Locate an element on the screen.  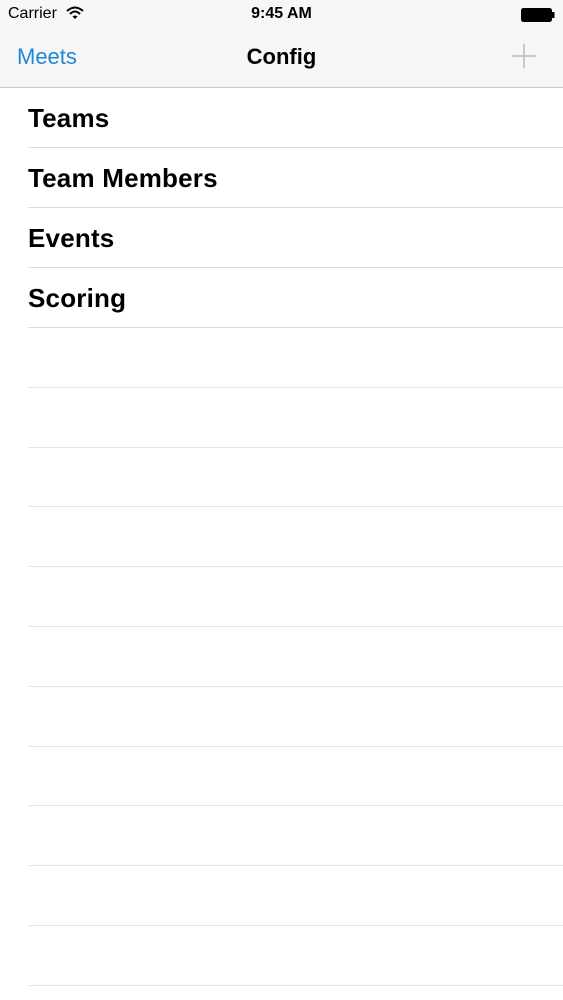
list-item-label: Teams is located at coordinates (69, 118).